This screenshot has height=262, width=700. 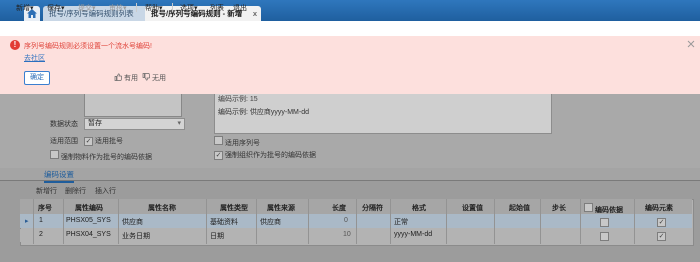 I want to click on preview-field, so click(x=133, y=105).